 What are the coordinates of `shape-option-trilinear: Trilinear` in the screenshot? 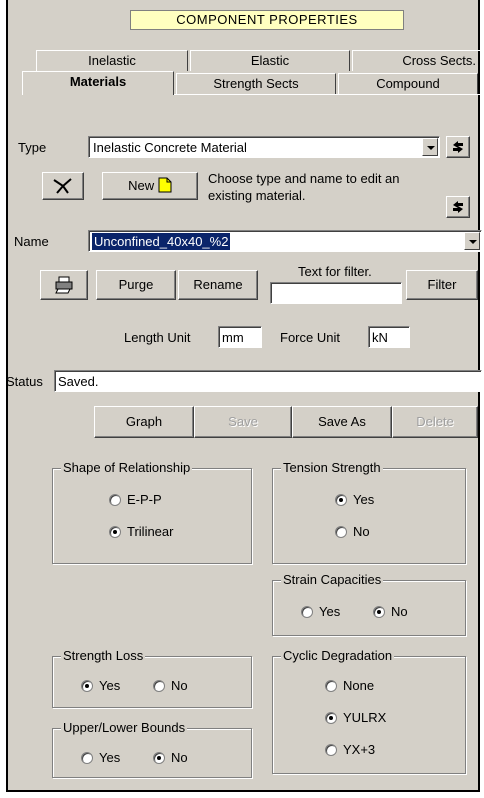 It's located at (141, 532).